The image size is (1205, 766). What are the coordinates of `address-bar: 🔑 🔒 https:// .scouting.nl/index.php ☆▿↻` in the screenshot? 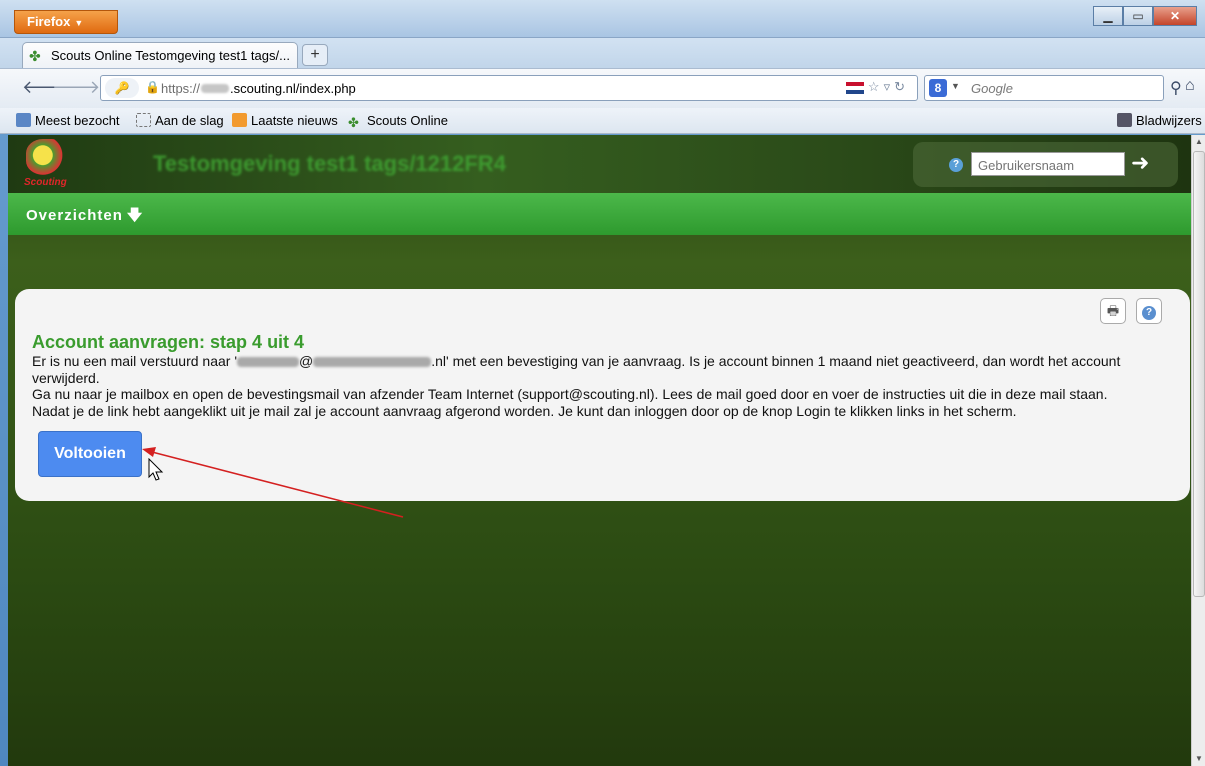 It's located at (509, 88).